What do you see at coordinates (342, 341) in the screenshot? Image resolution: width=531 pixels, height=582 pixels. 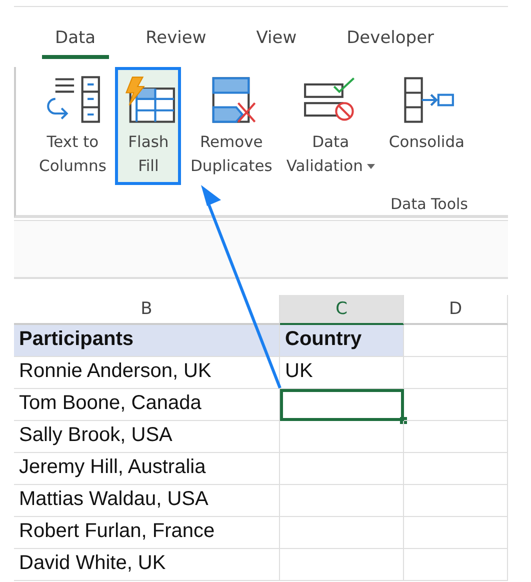 I see `table-cell: Country` at bounding box center [342, 341].